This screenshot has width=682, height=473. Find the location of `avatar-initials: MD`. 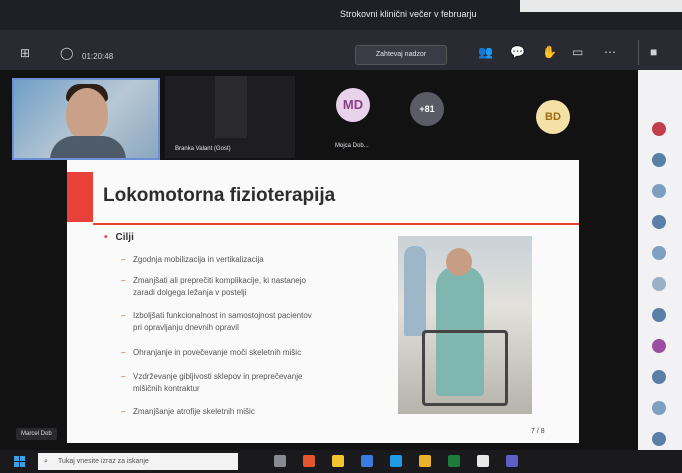

avatar-initials: MD is located at coordinates (353, 104).